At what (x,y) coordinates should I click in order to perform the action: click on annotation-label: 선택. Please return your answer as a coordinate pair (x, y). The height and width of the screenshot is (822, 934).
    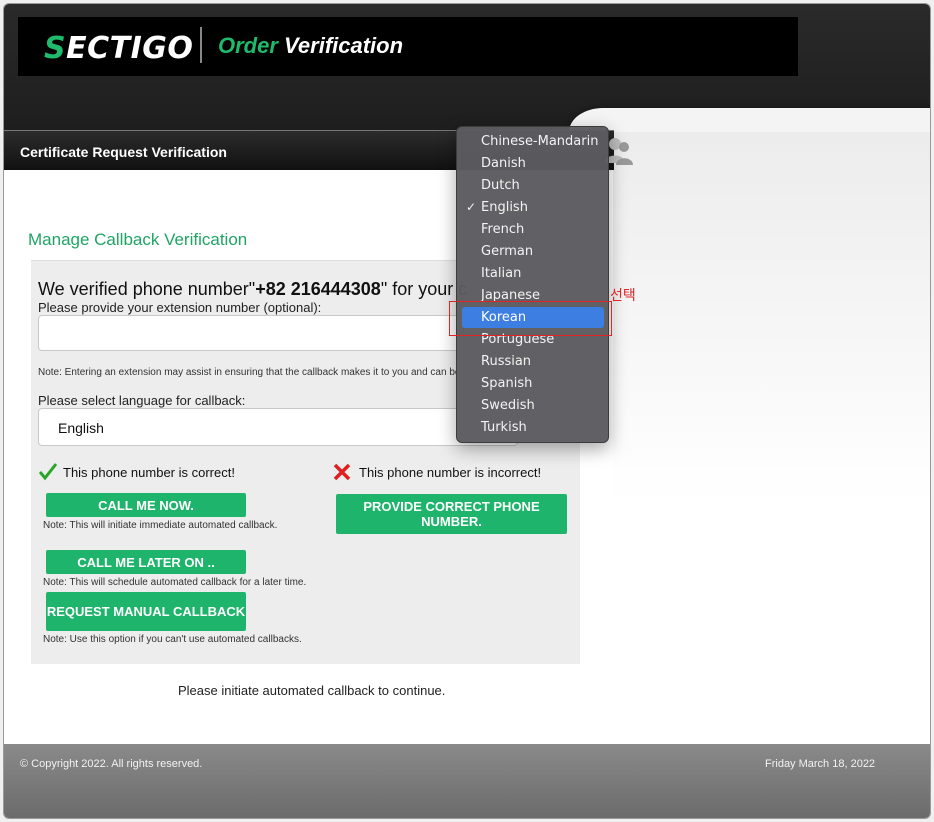
    Looking at the image, I should click on (623, 296).